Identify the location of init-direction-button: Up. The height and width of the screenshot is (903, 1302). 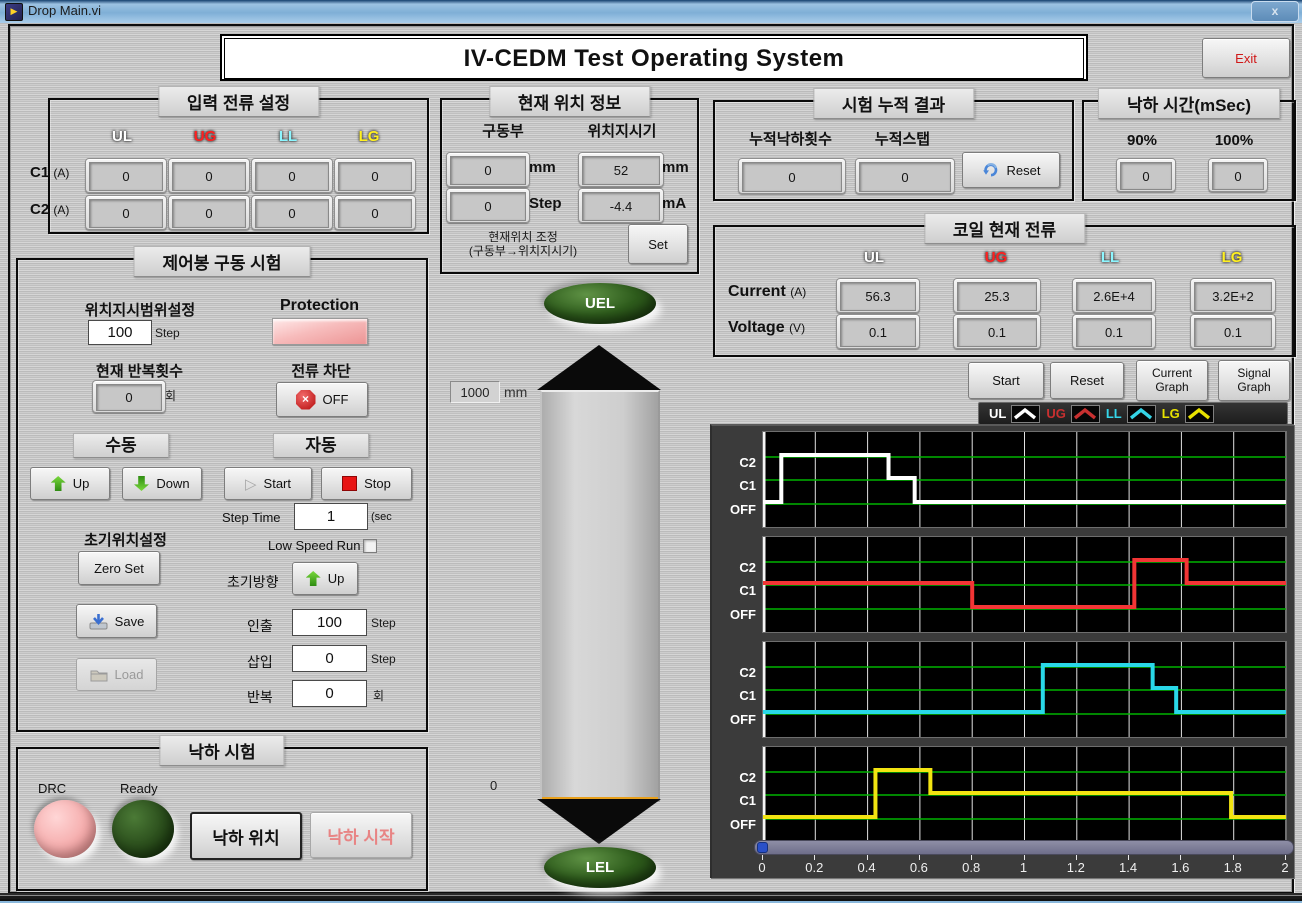
(325, 578).